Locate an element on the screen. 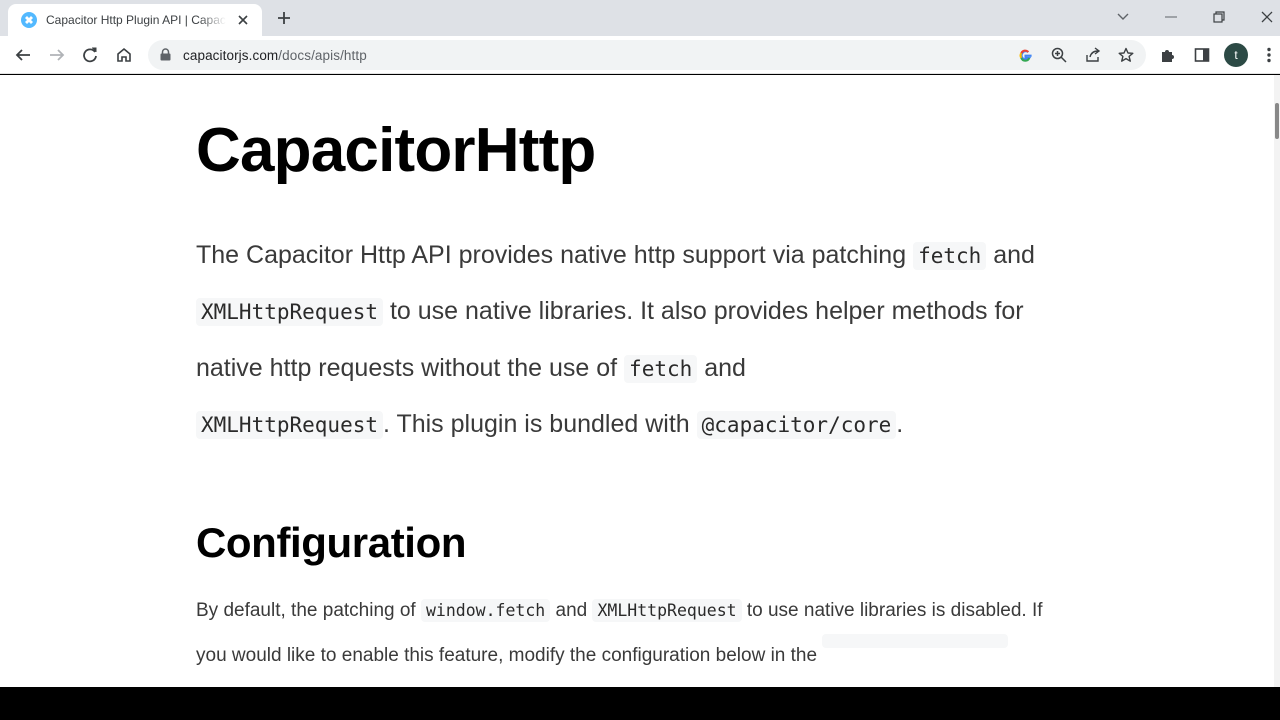  inline-code: window.fetch is located at coordinates (486, 610).